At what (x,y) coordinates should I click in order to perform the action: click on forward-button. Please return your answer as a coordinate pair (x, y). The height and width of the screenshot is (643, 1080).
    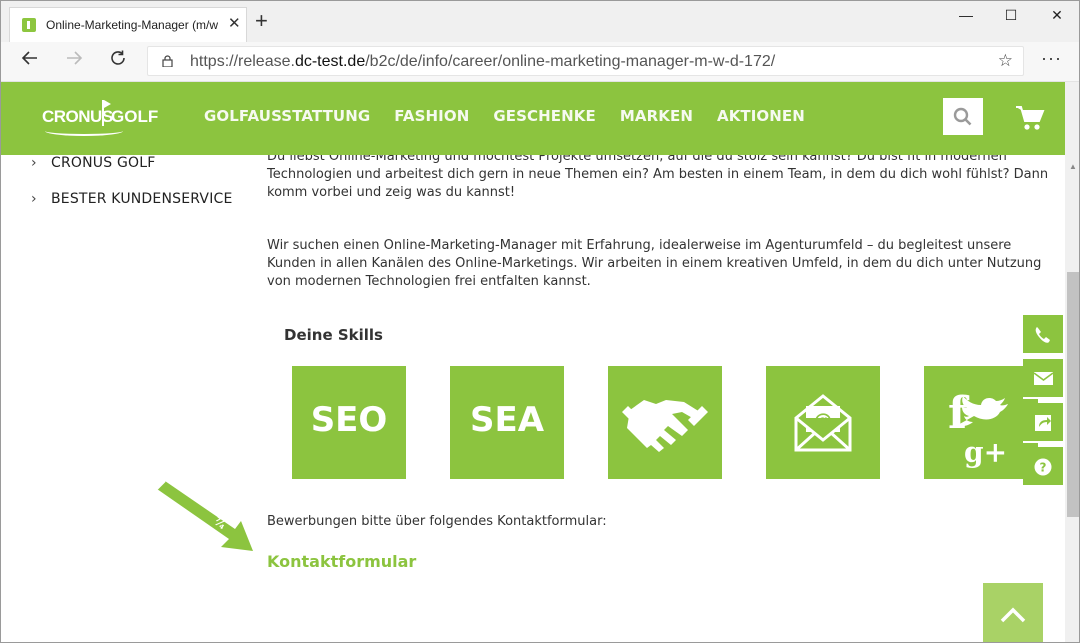
    Looking at the image, I should click on (74, 61).